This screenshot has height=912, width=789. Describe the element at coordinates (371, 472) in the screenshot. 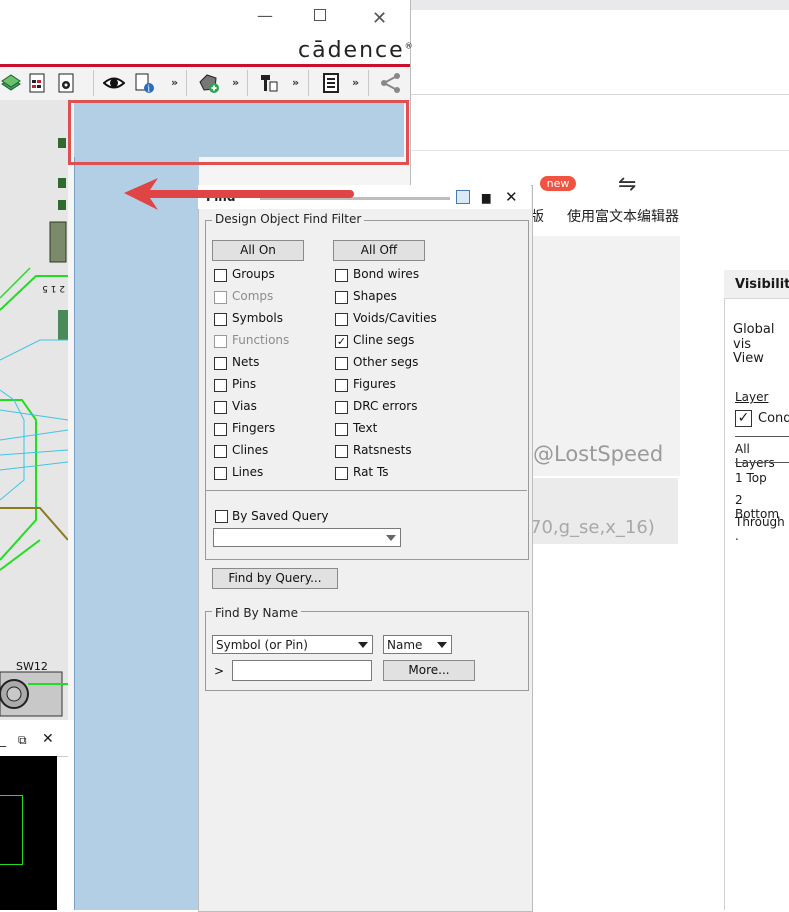

I see `right-filter-label: Rat Ts` at that location.